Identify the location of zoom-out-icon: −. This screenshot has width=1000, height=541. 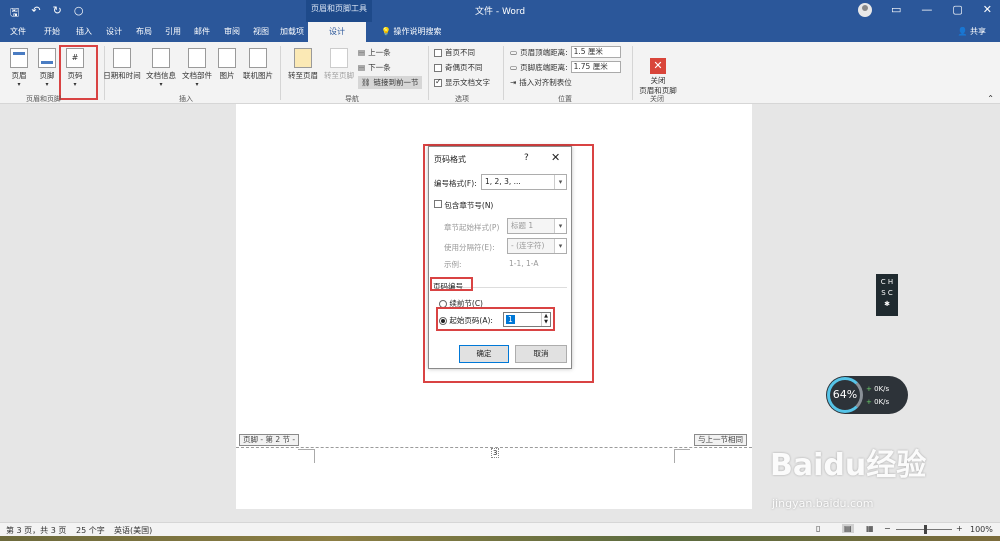
(887, 528).